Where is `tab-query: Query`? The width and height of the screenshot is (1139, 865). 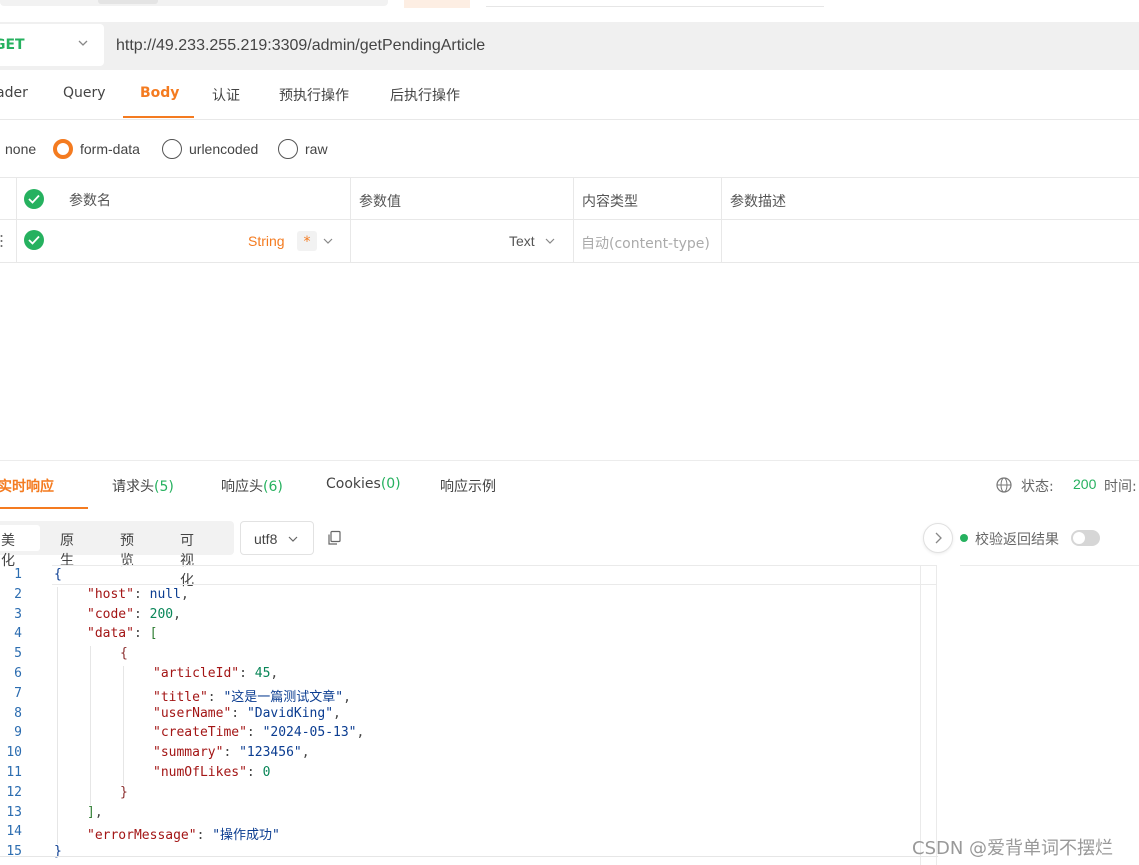
tab-query: Query is located at coordinates (84, 93).